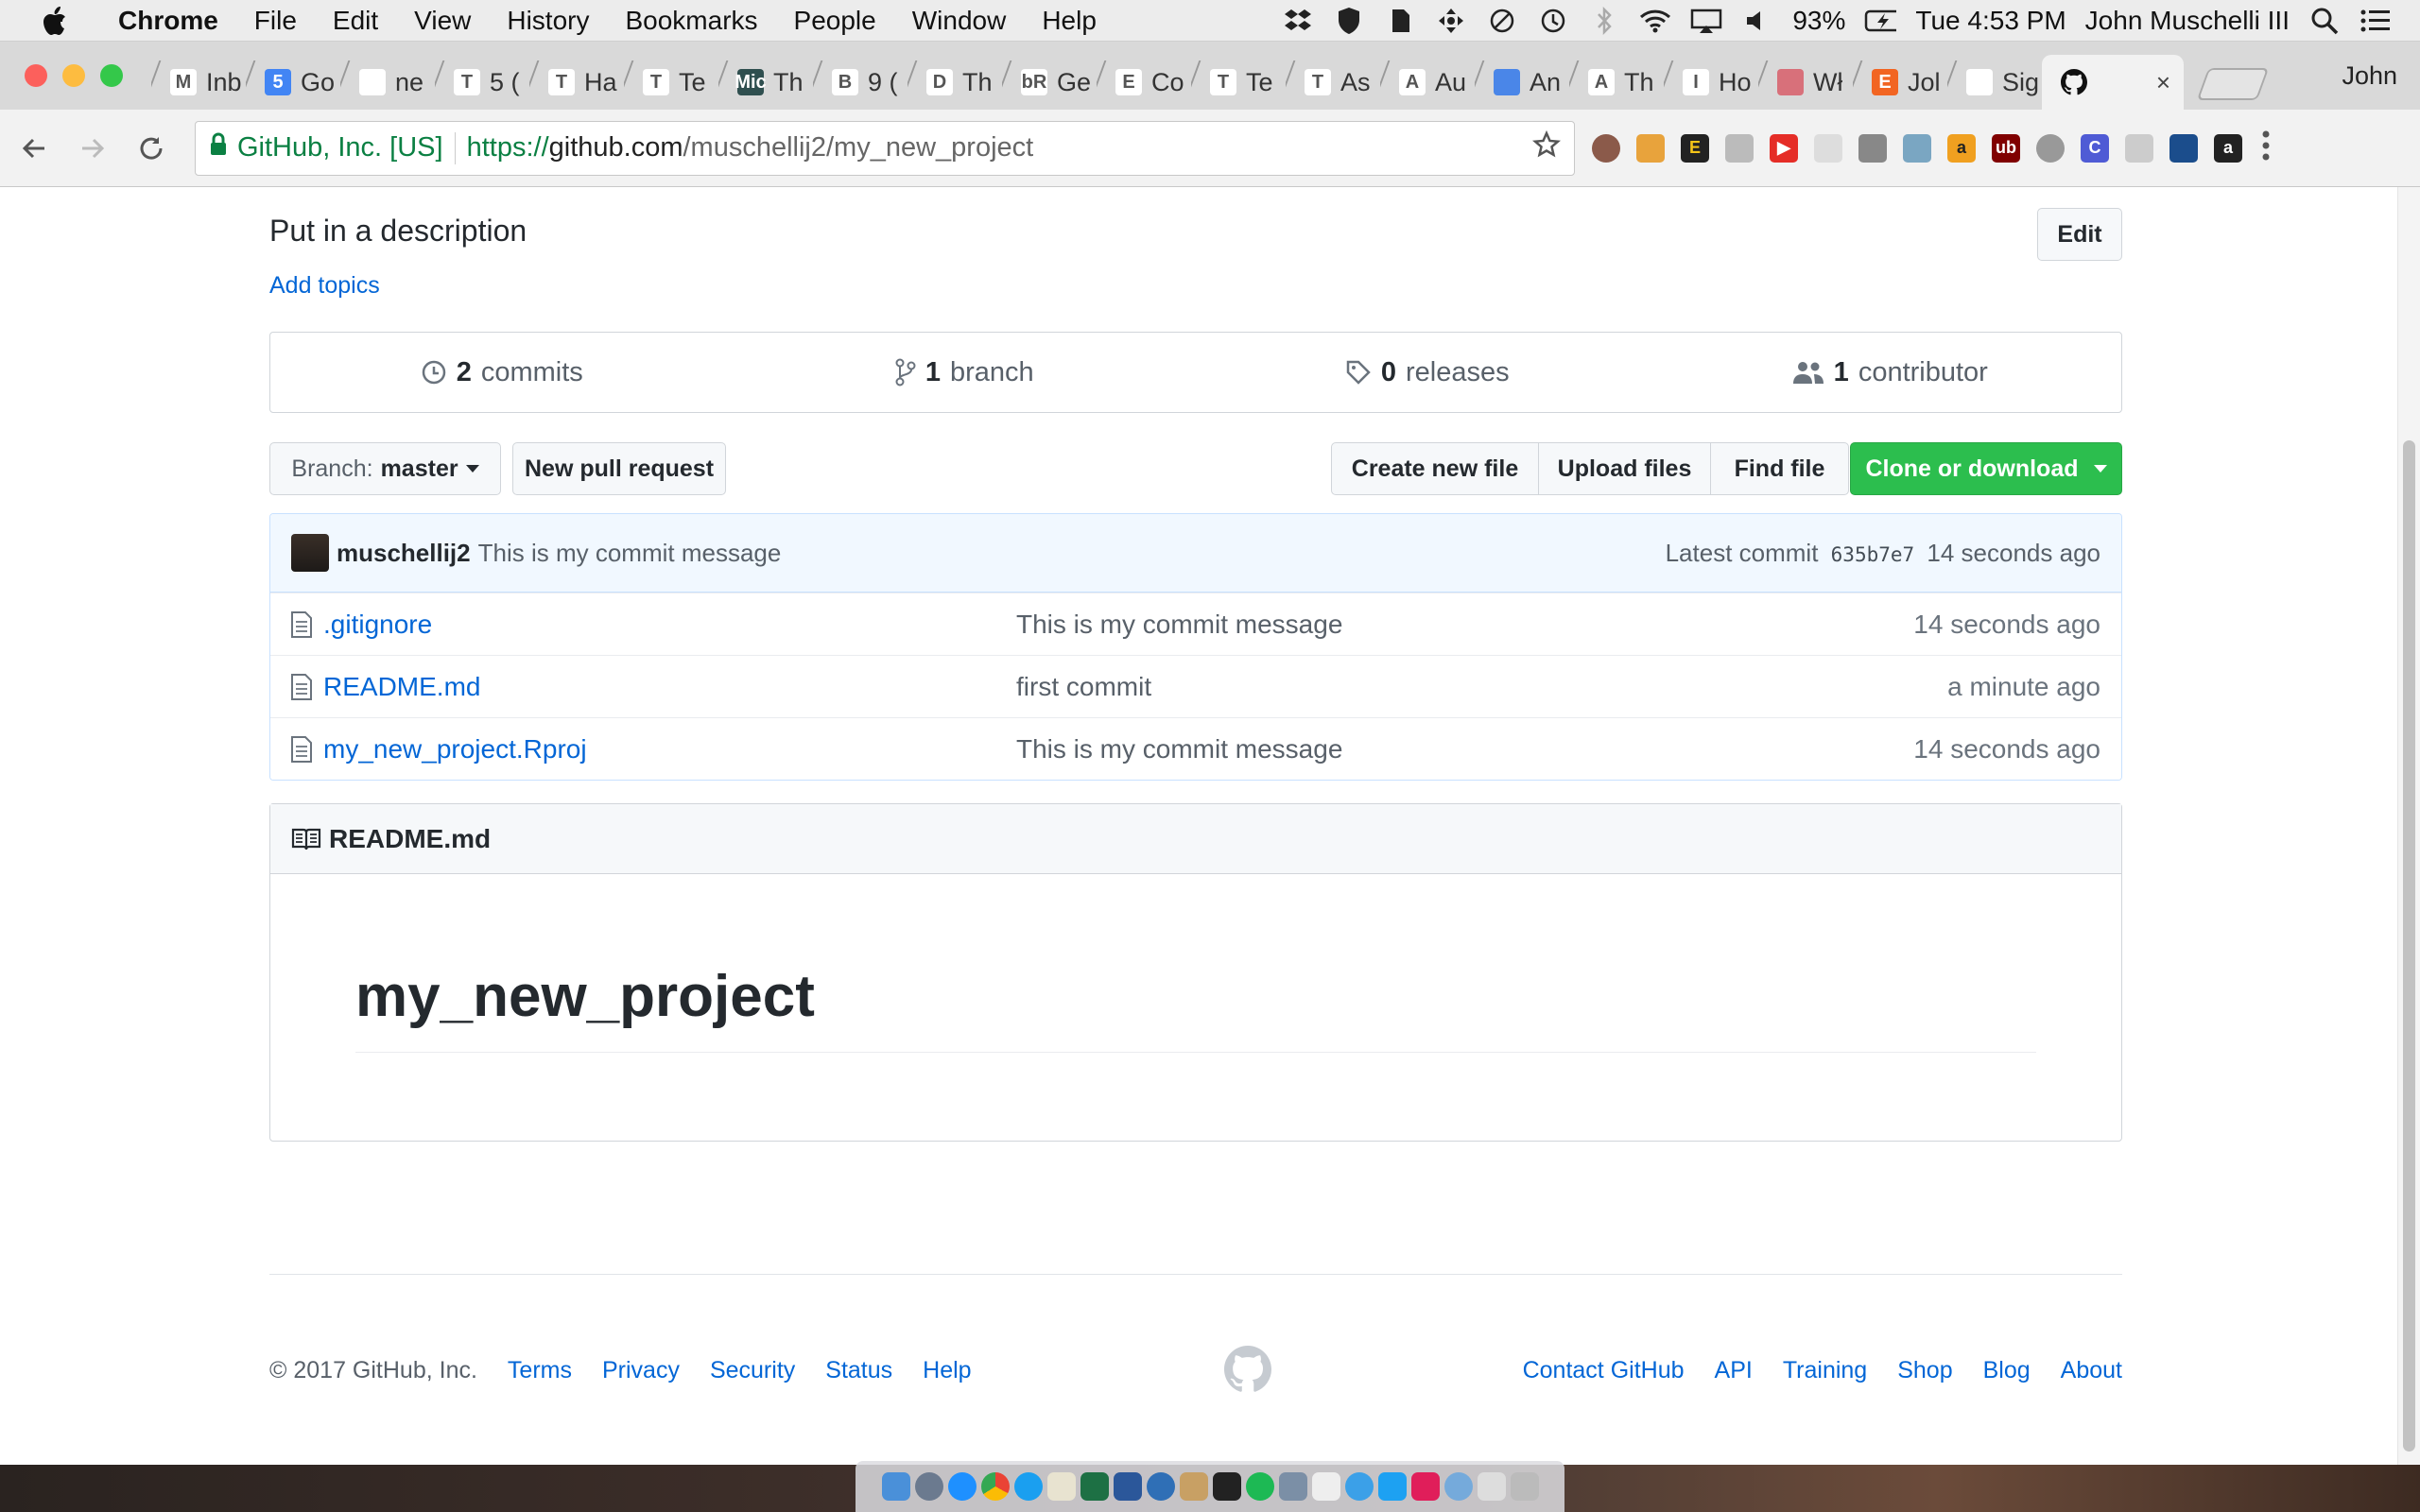 Image resolution: width=2420 pixels, height=1512 pixels. What do you see at coordinates (1706, 21) in the screenshot?
I see `airplay-icon` at bounding box center [1706, 21].